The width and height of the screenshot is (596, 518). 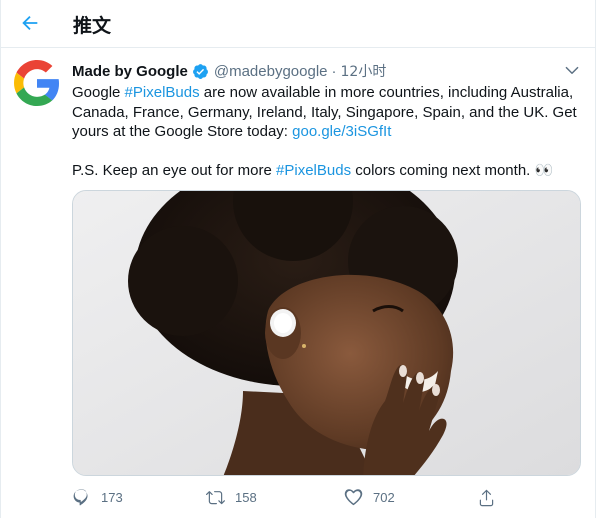 What do you see at coordinates (200, 71) in the screenshot?
I see `verified-badge-icon` at bounding box center [200, 71].